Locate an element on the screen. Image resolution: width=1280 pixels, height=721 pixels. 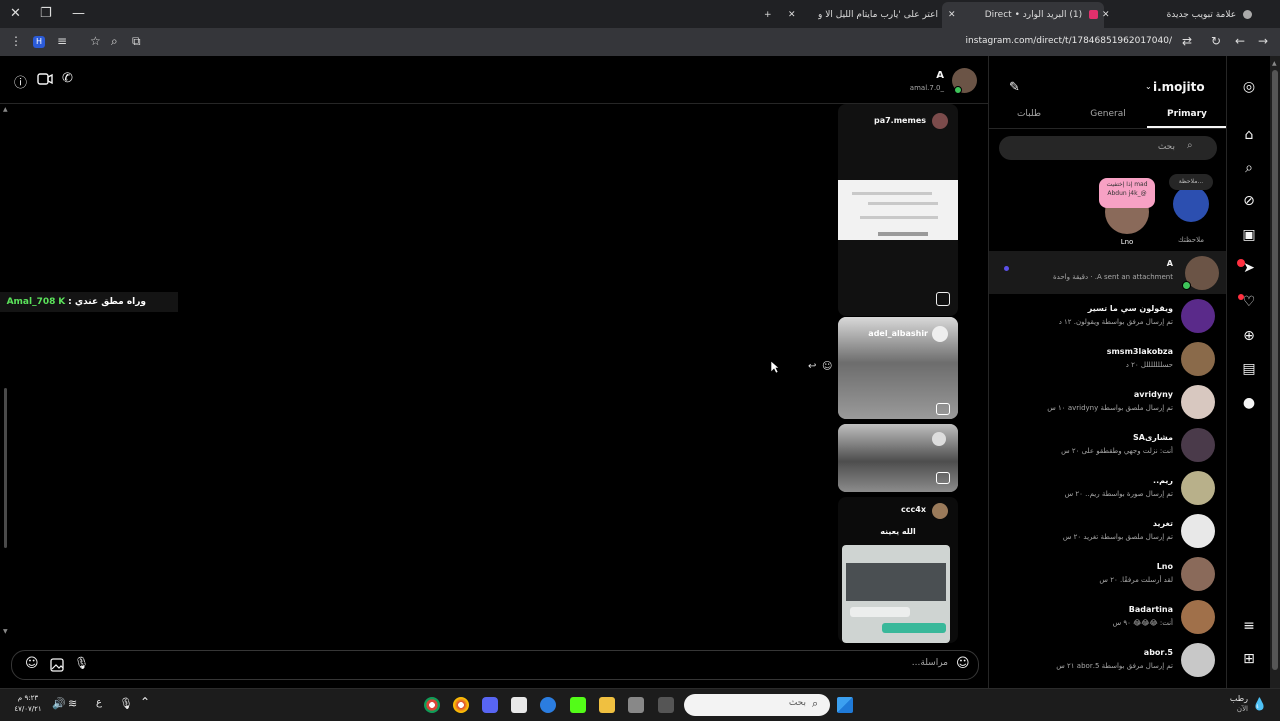
screenshot-icon: ⧉ is located at coordinates (136, 41).